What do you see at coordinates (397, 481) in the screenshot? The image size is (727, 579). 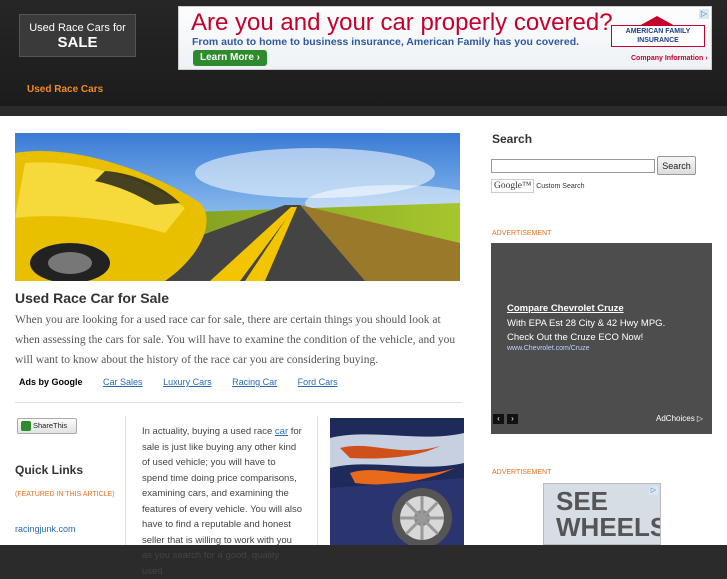 I see `custom-car-image` at bounding box center [397, 481].